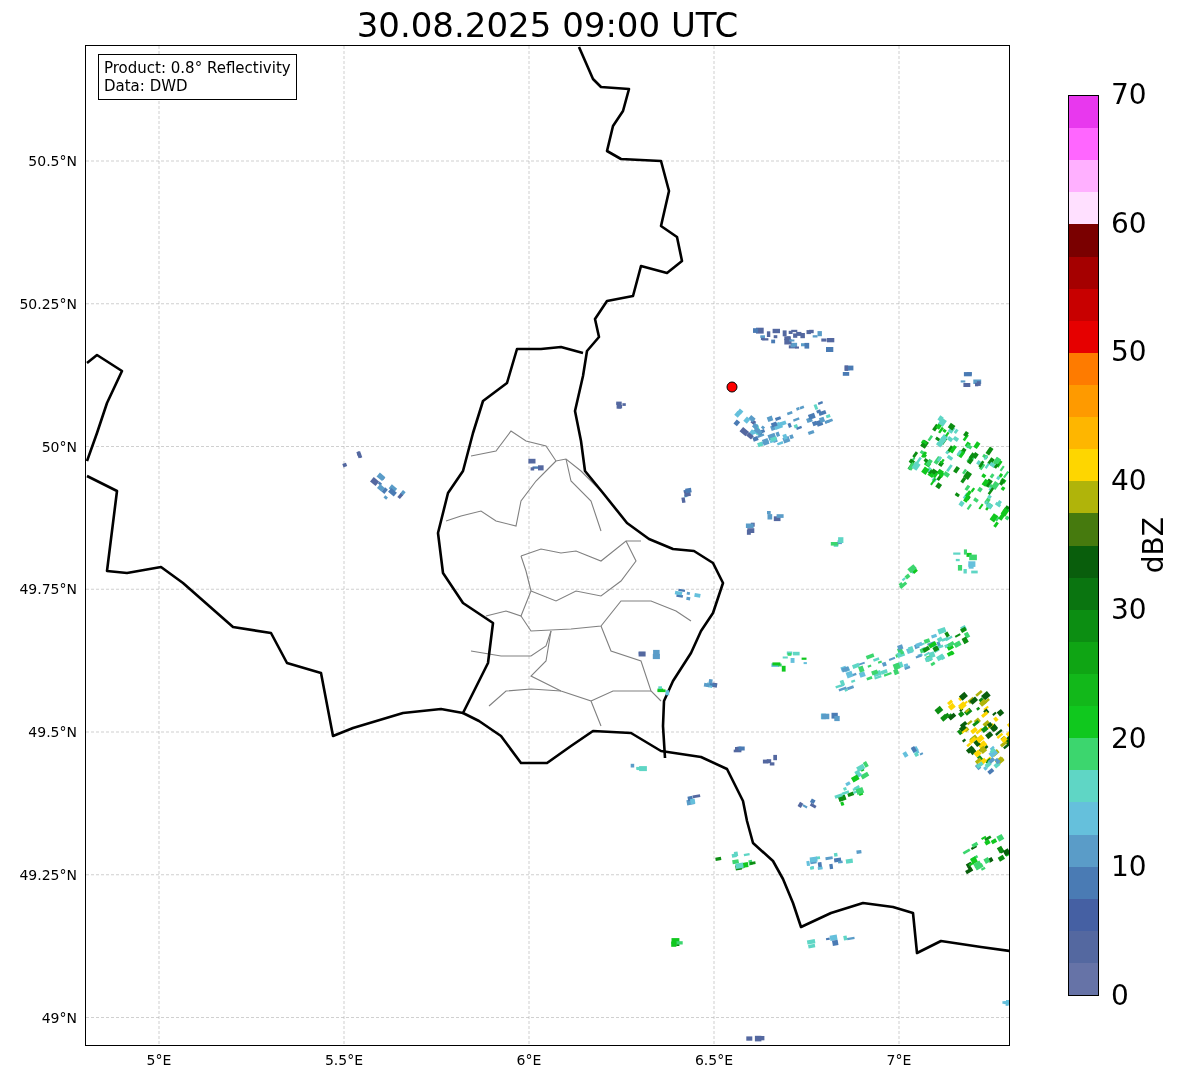 The height and width of the screenshot is (1081, 1202). I want to click on location-marker, so click(732, 387).